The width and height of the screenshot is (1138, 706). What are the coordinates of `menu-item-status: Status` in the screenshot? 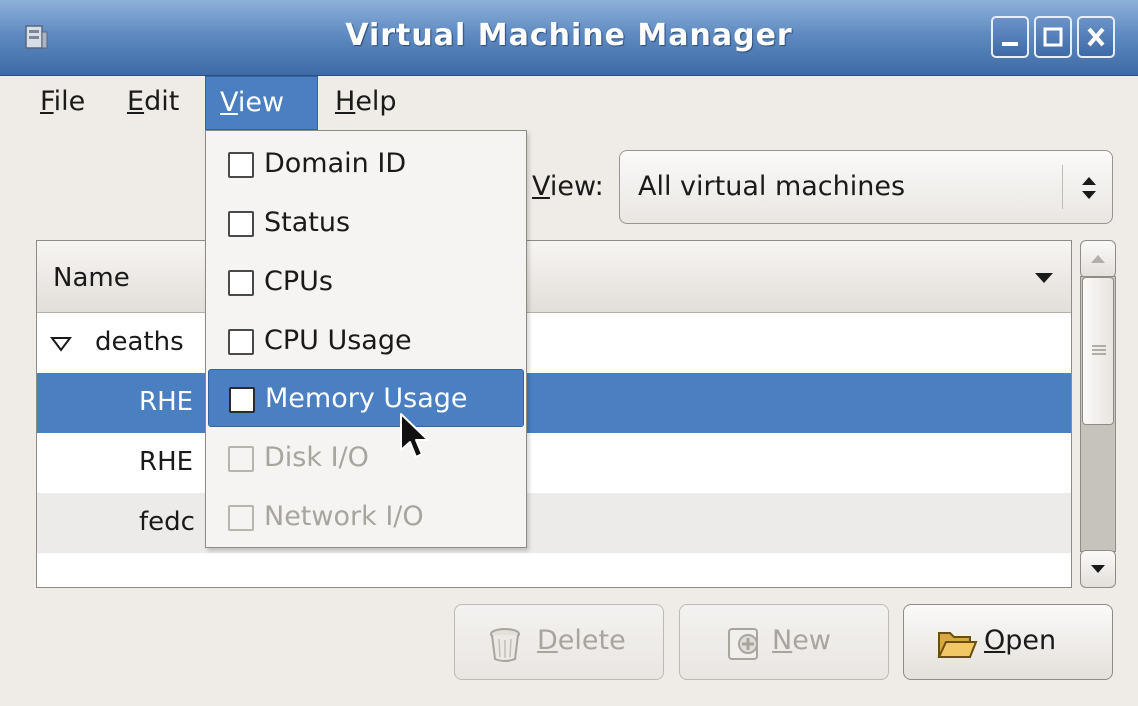 It's located at (366, 223).